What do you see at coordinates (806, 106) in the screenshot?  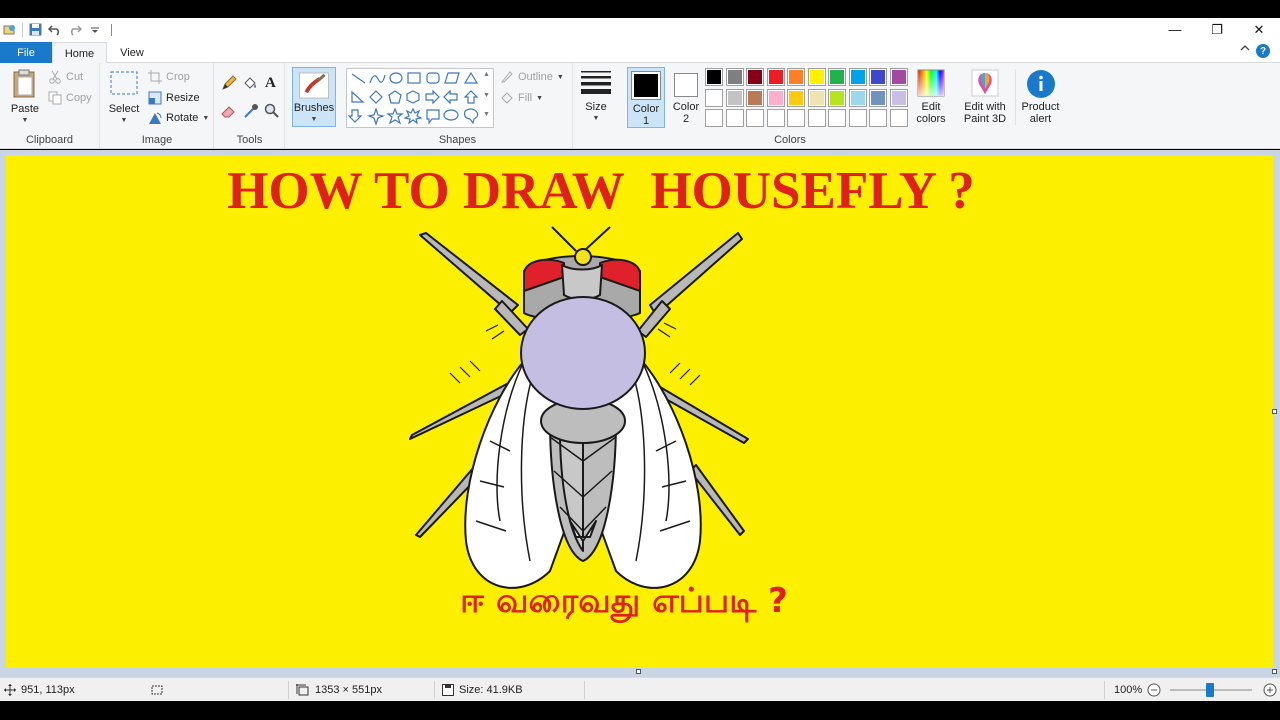 I see `colors-group: Colors` at bounding box center [806, 106].